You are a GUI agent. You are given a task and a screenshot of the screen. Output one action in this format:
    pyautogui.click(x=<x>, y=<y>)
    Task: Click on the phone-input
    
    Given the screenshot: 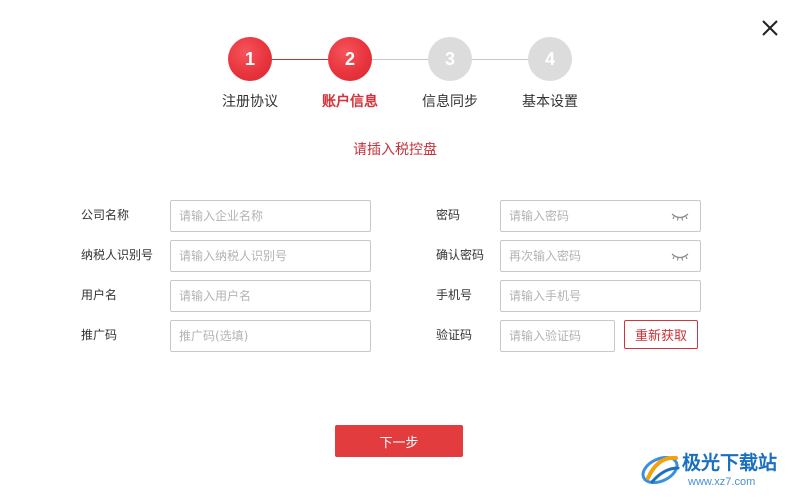 What is the action you would take?
    pyautogui.click(x=600, y=296)
    